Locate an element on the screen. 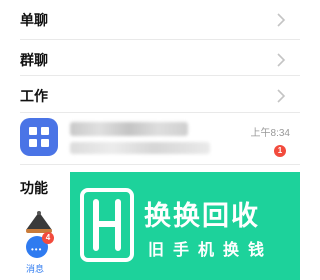  group-chat-label: 群聊 is located at coordinates (34, 60).